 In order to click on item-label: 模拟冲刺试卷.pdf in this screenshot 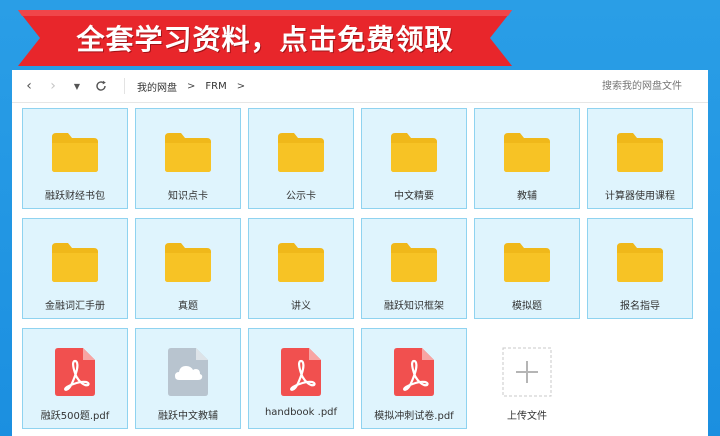, I will do `click(414, 416)`.